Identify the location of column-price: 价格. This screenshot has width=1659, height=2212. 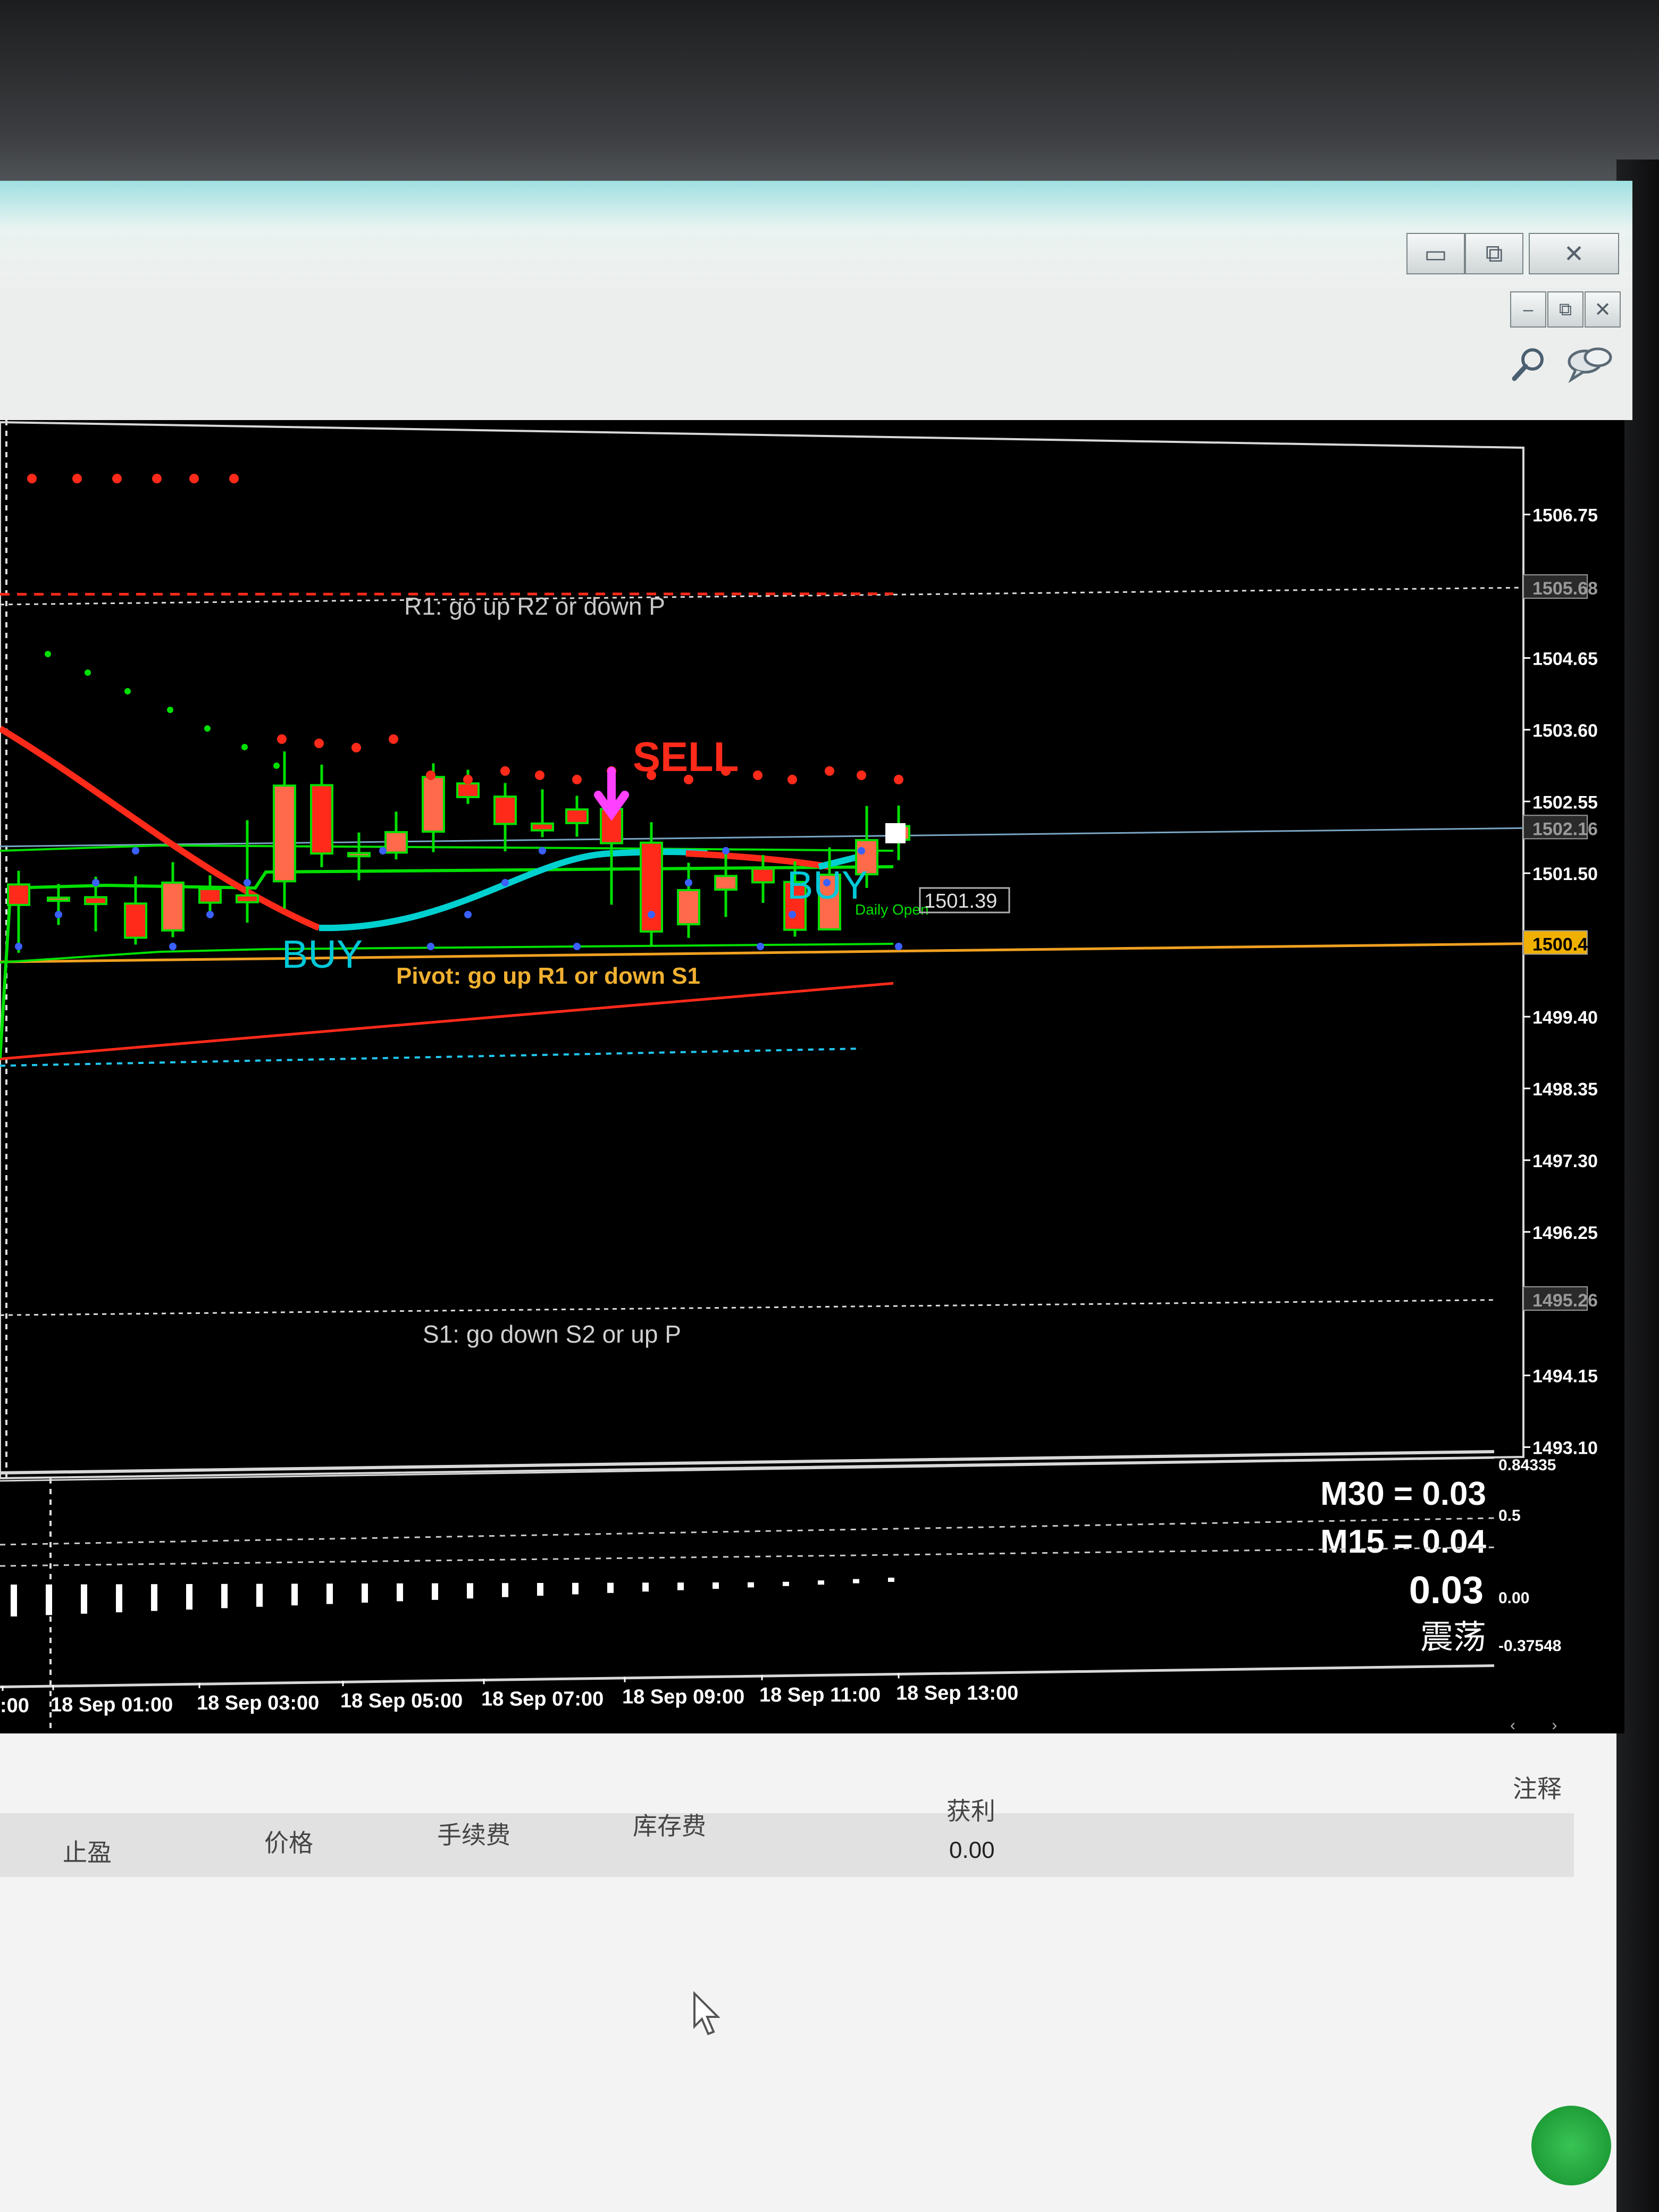
(288, 1841).